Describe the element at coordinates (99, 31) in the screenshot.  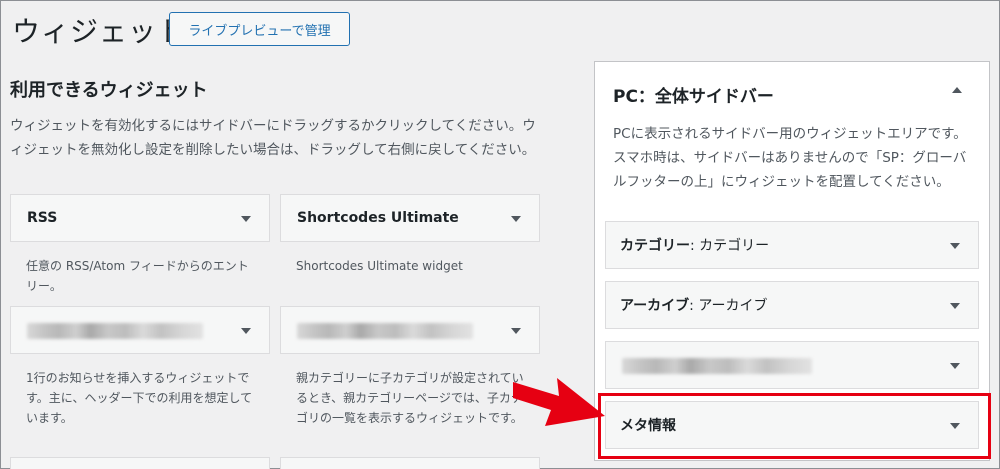
I see `page-title: ウィジェット` at that location.